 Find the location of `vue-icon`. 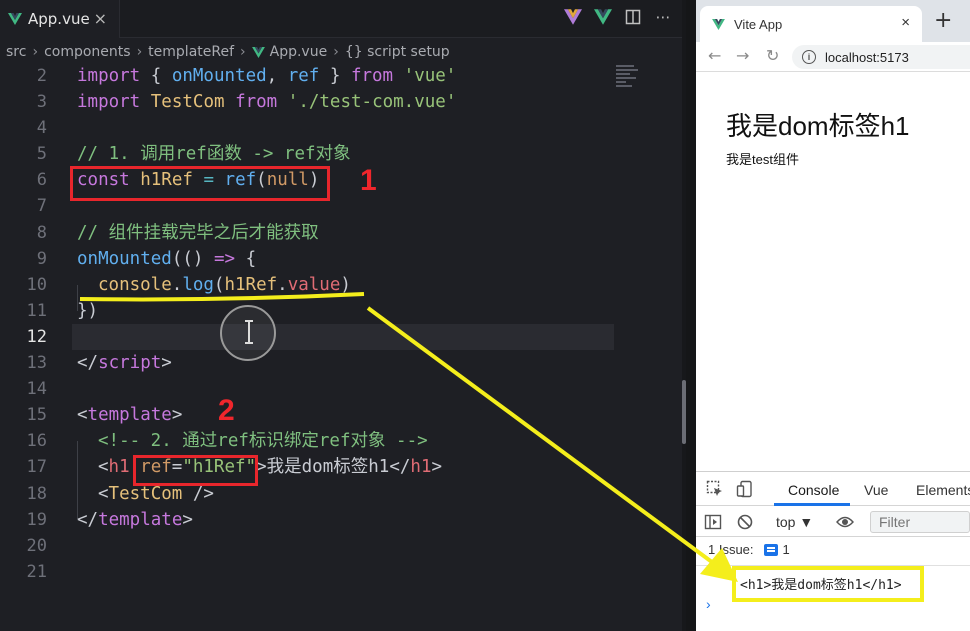

vue-icon is located at coordinates (603, 17).